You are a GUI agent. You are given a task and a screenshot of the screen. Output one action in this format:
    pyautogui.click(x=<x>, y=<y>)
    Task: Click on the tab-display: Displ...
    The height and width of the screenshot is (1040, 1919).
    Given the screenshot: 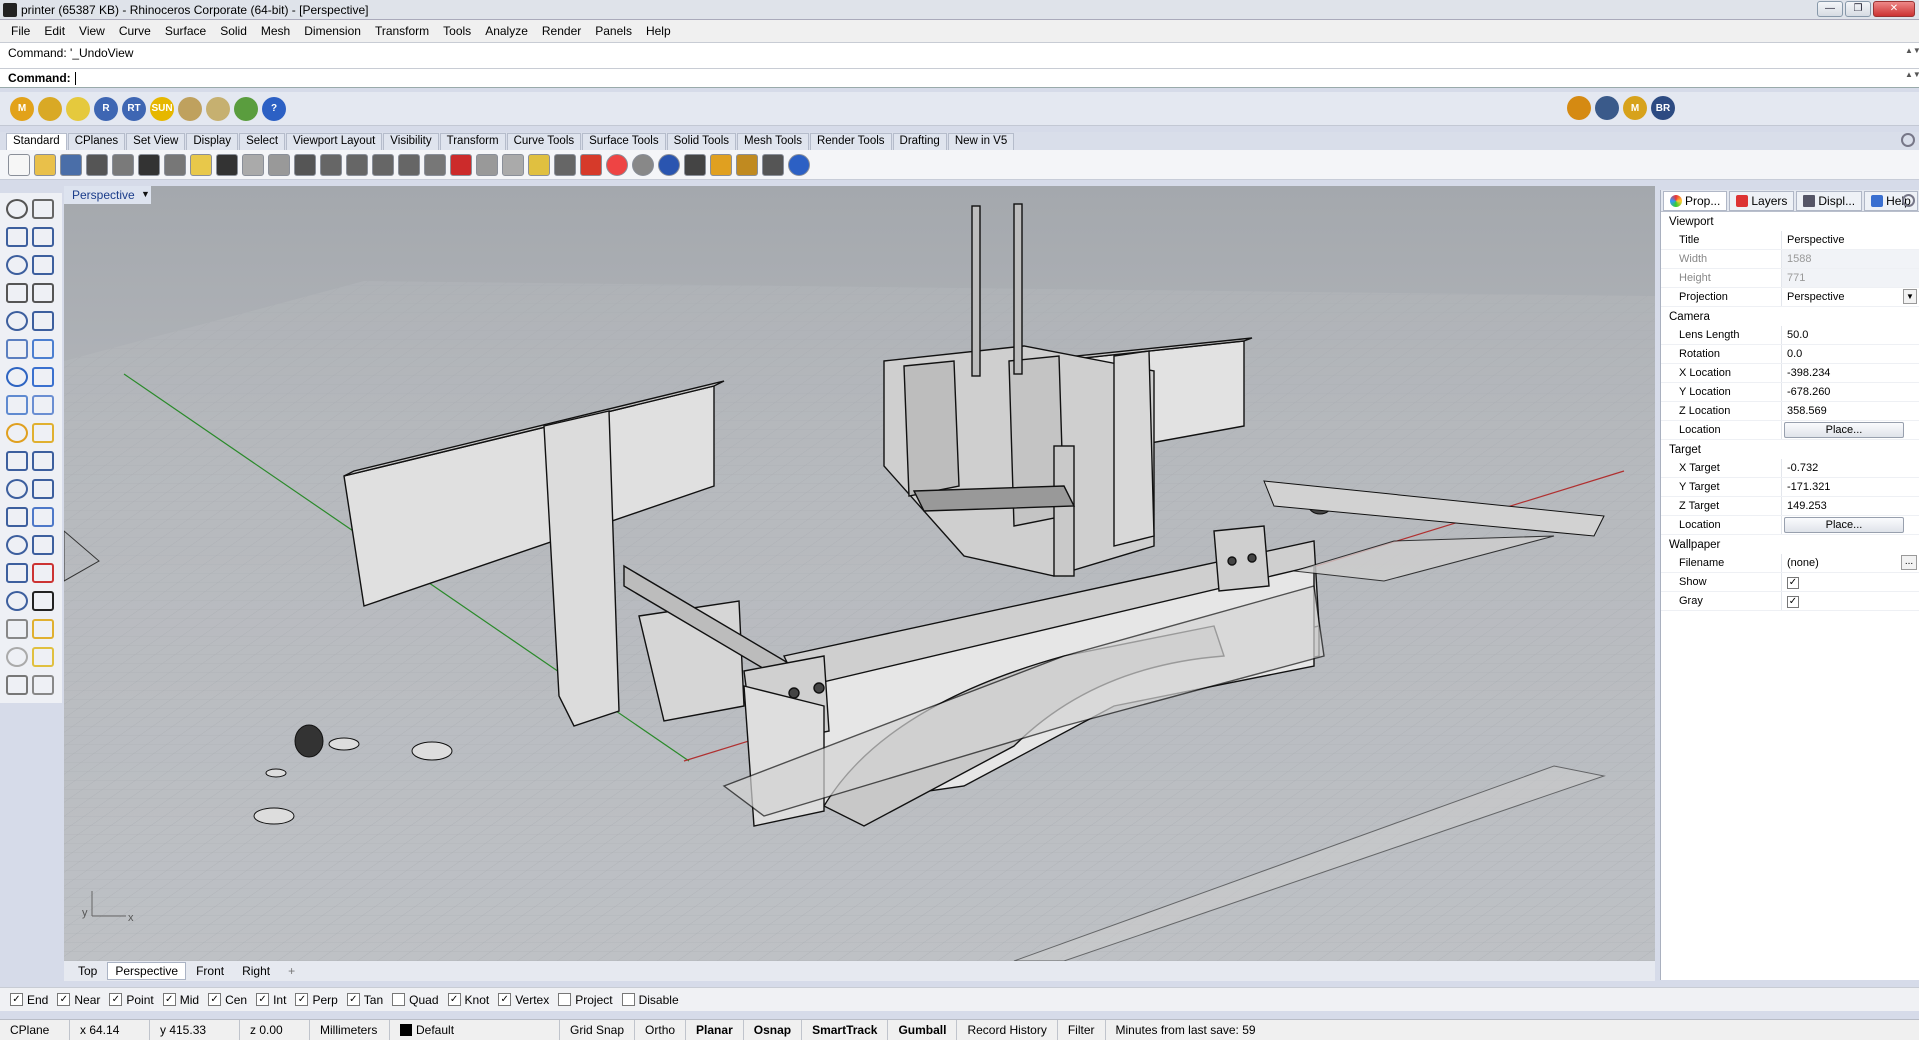 What is the action you would take?
    pyautogui.click(x=1829, y=200)
    